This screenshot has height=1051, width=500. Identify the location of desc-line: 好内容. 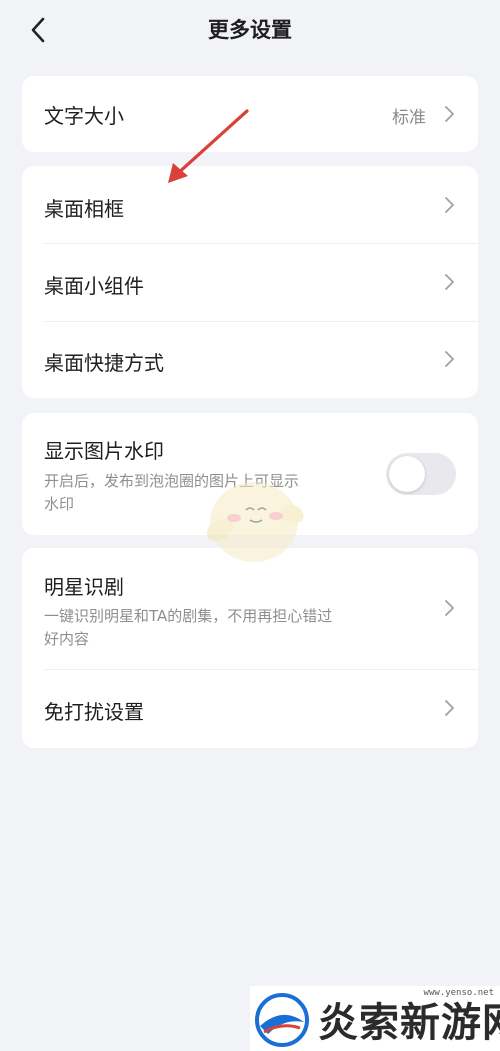
(67, 639).